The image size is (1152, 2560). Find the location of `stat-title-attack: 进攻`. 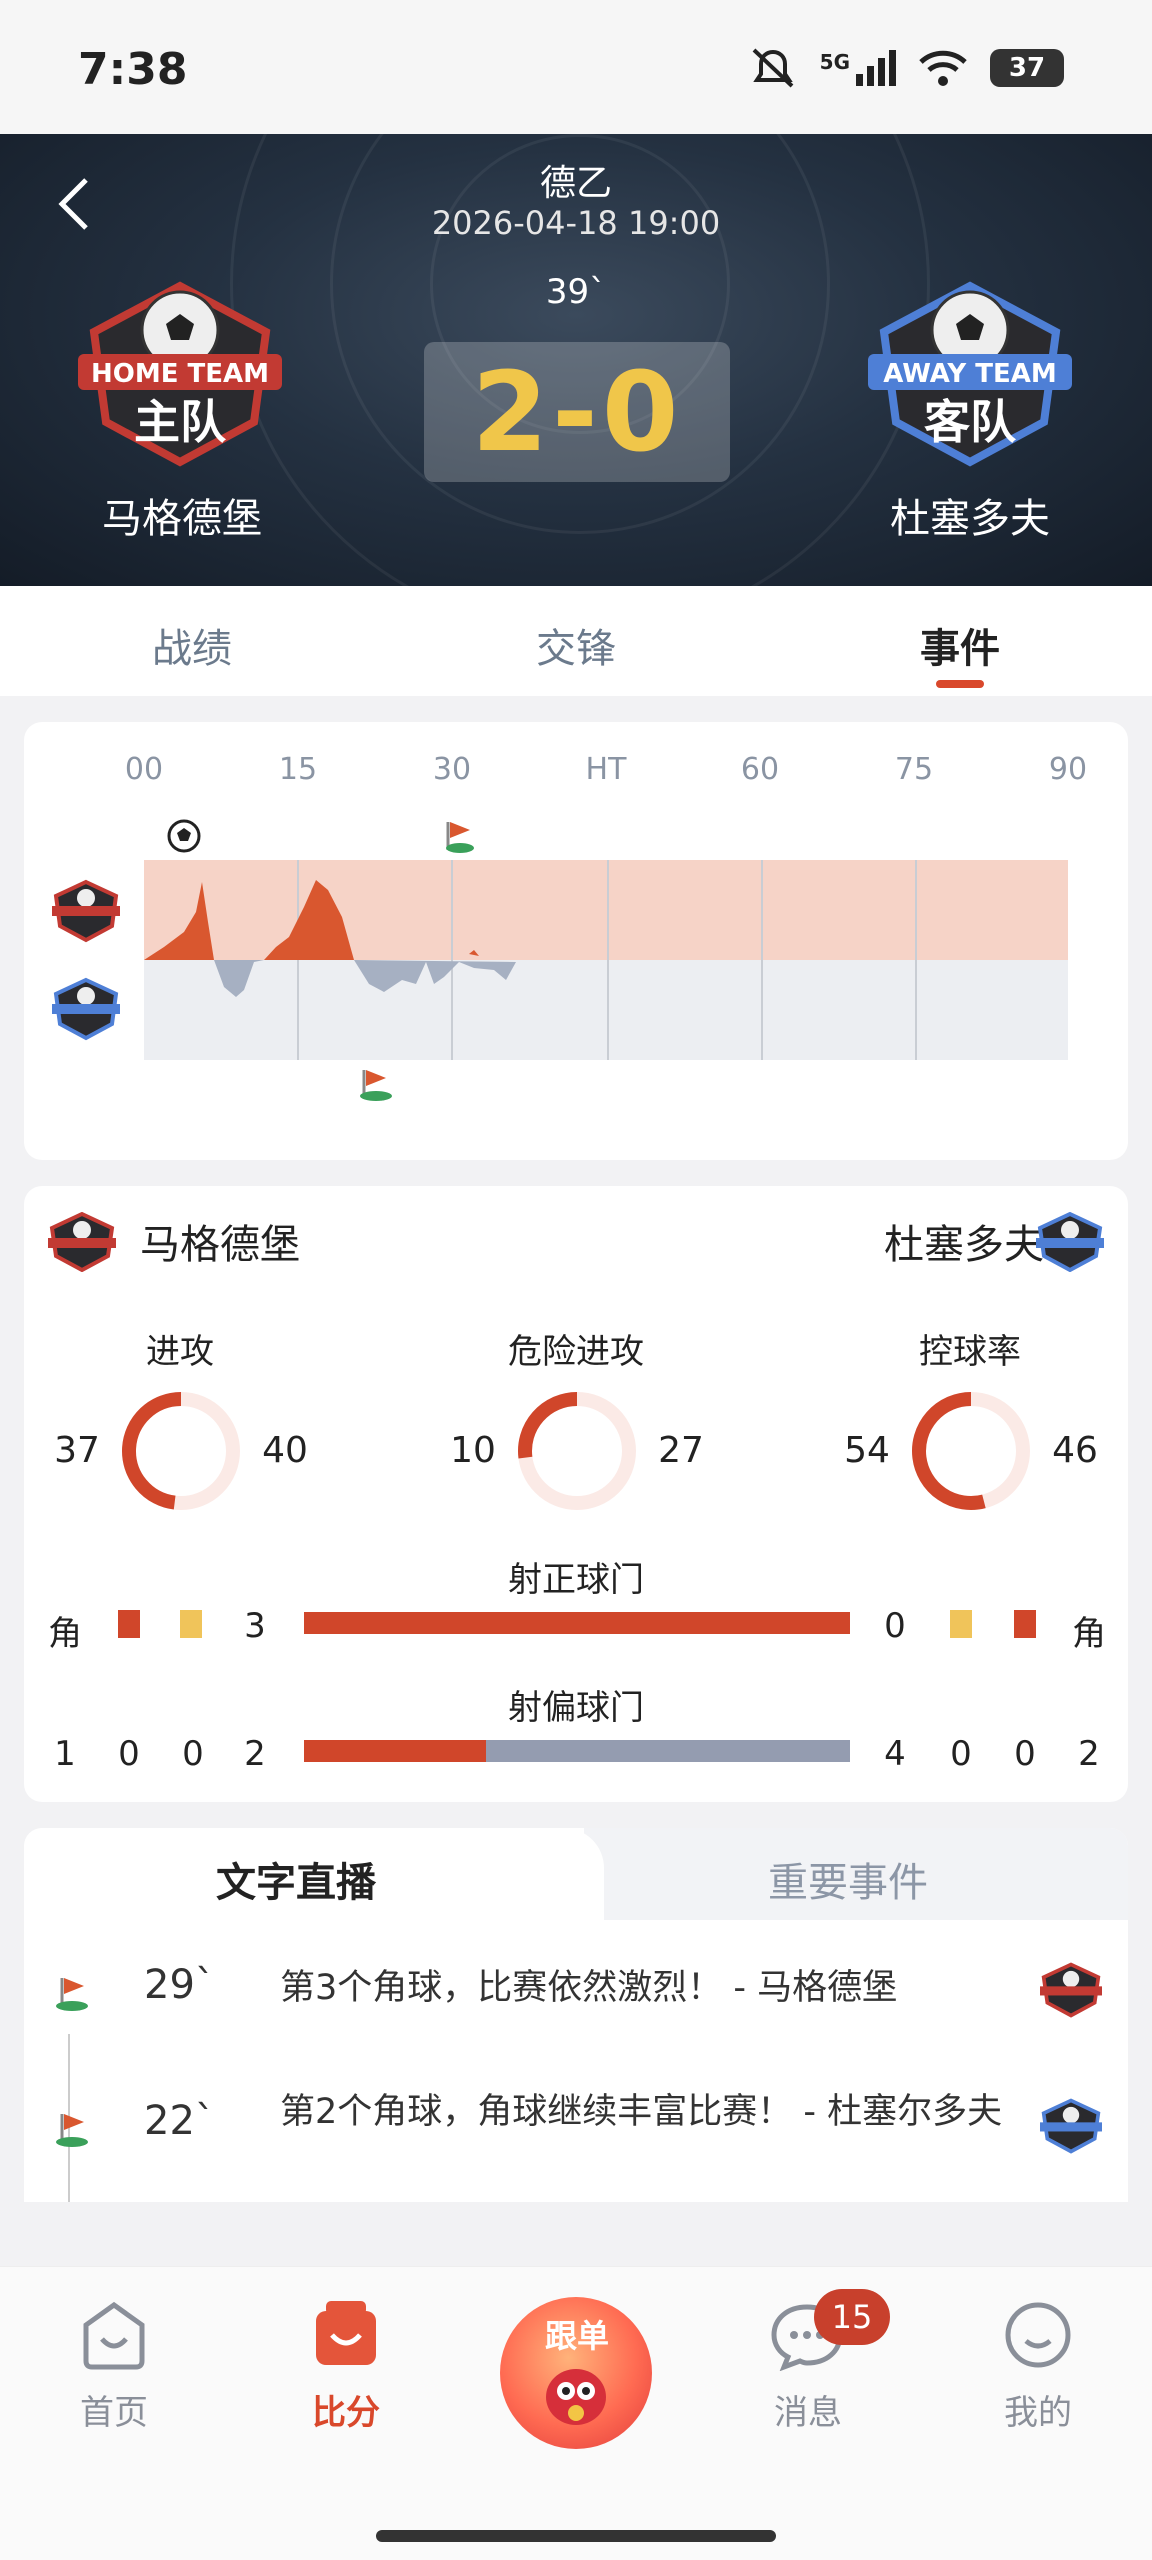

stat-title-attack: 进攻 is located at coordinates (180, 1352).